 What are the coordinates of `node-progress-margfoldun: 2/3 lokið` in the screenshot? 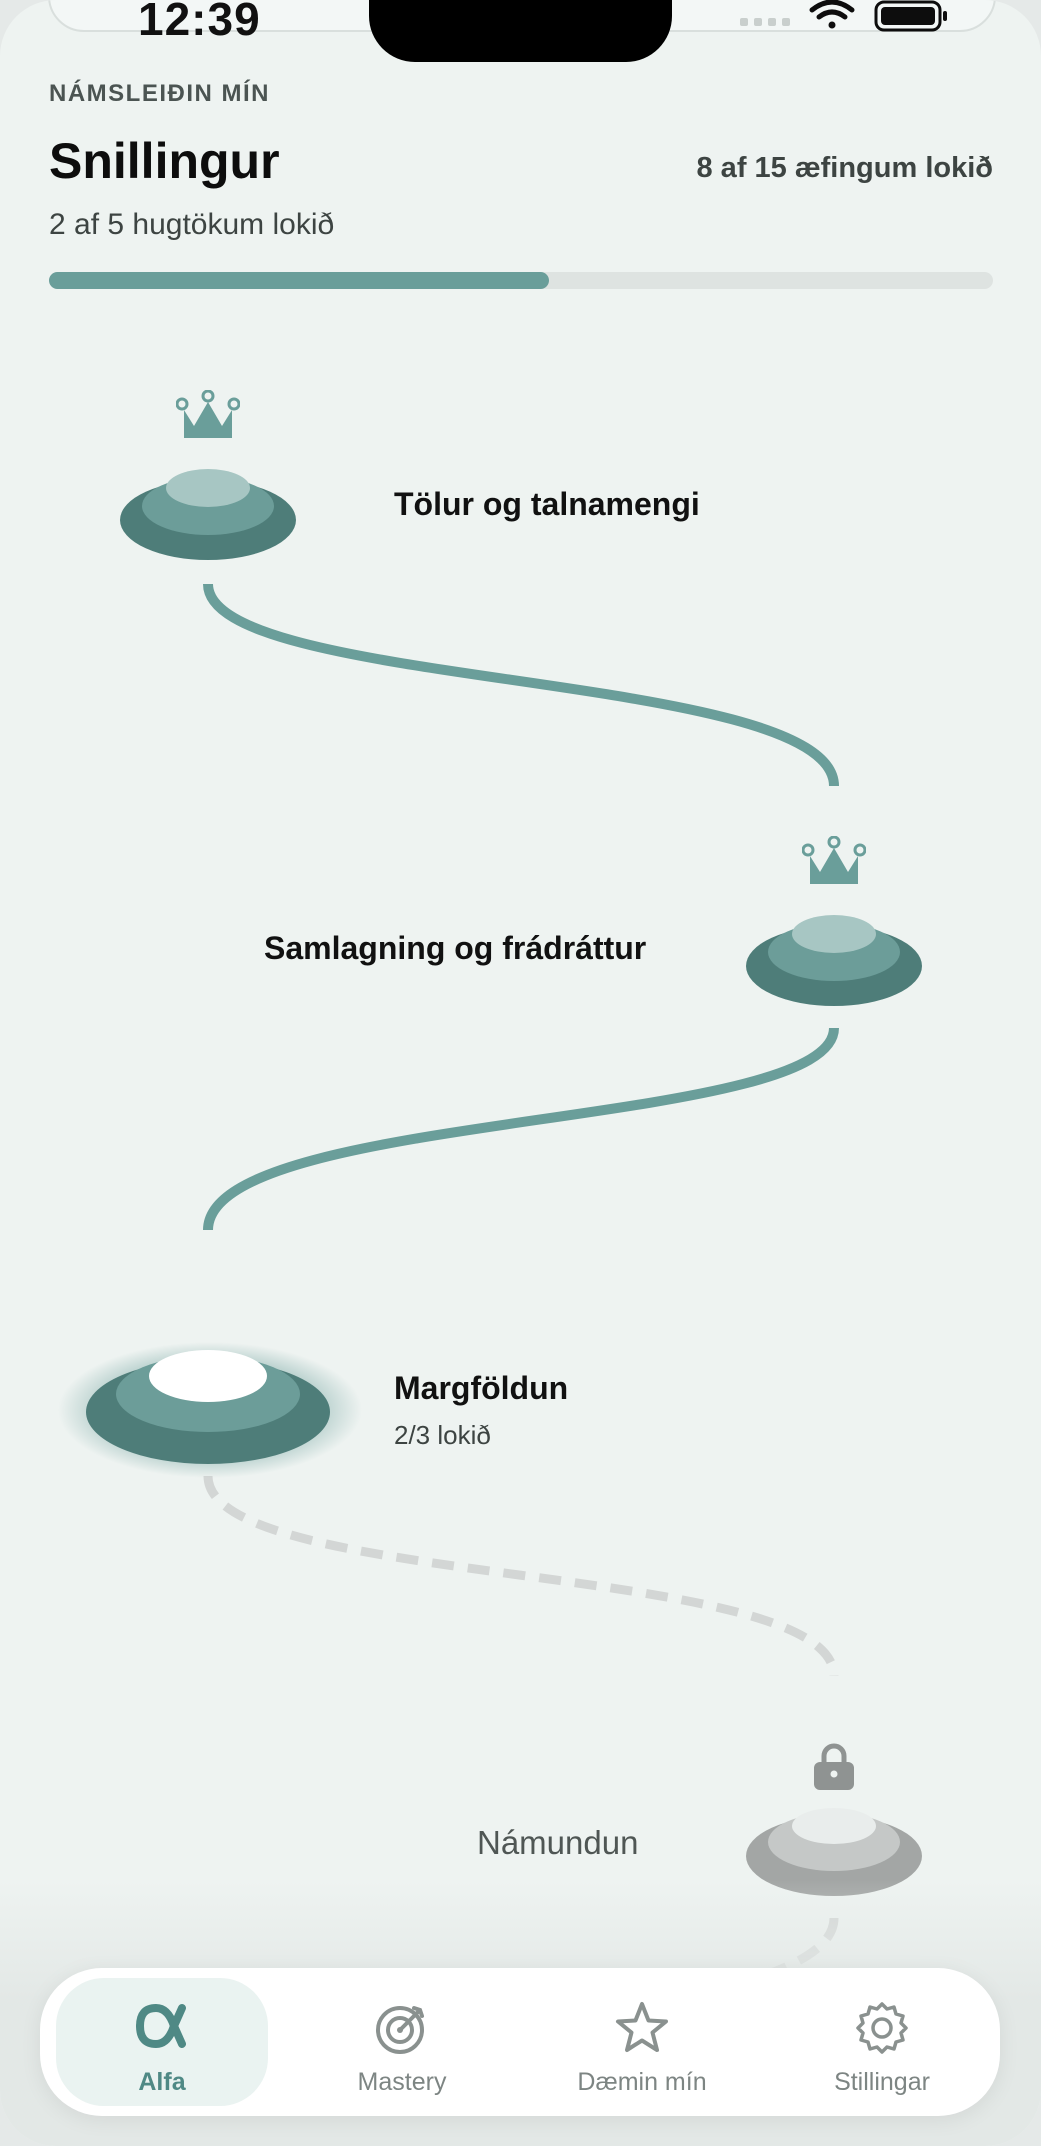 It's located at (442, 1435).